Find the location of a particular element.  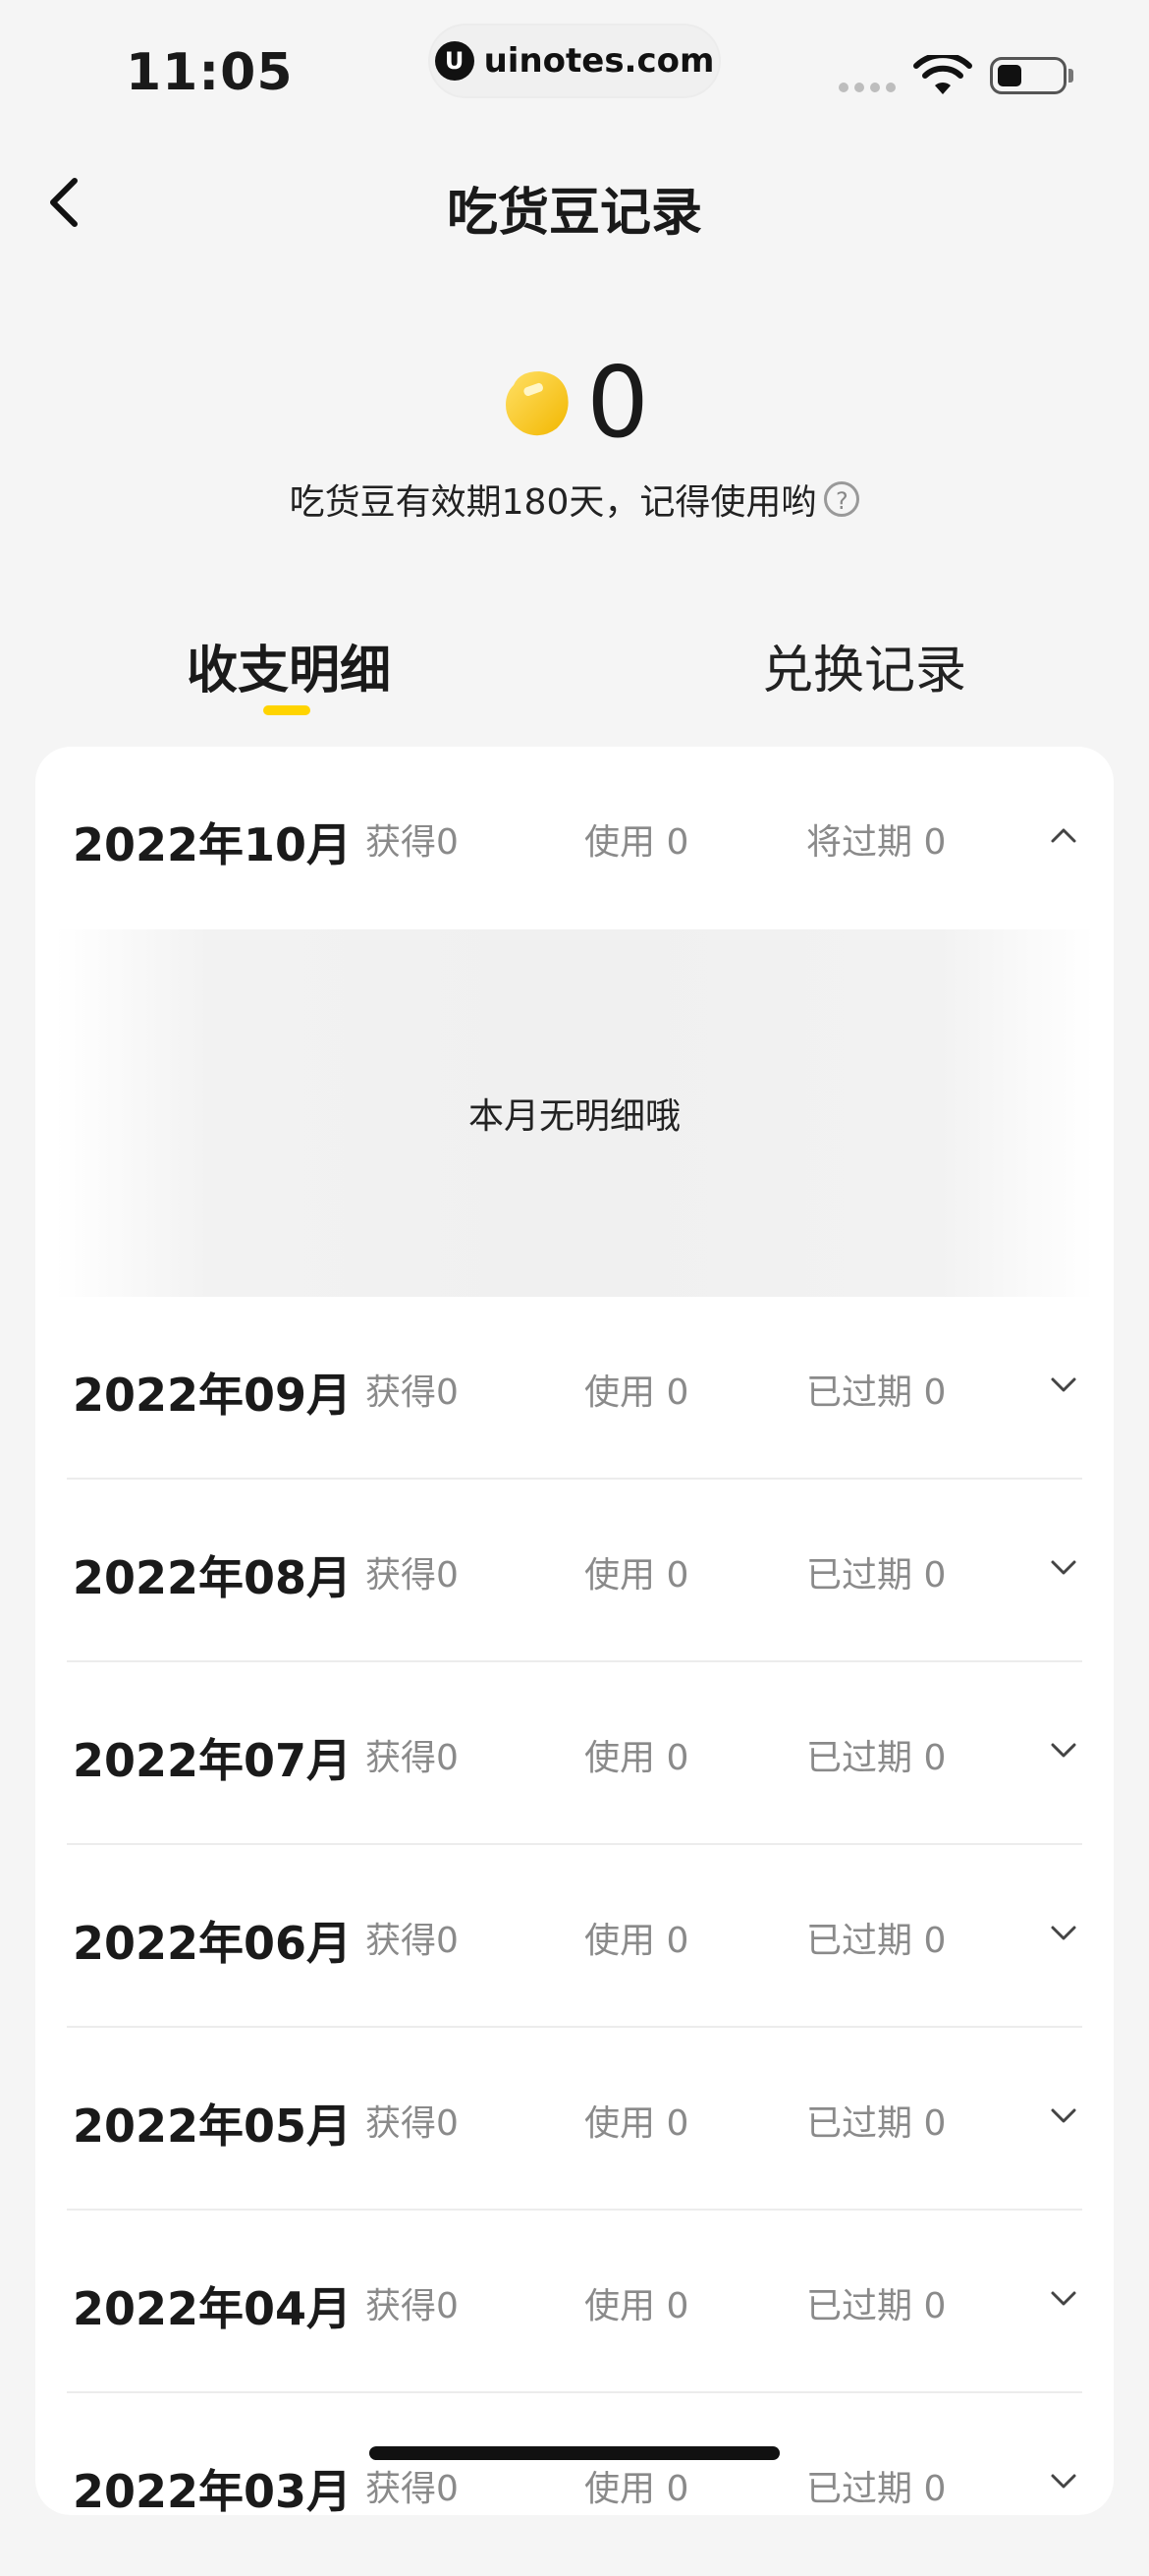

month-label: 2022年08月 is located at coordinates (213, 1577).